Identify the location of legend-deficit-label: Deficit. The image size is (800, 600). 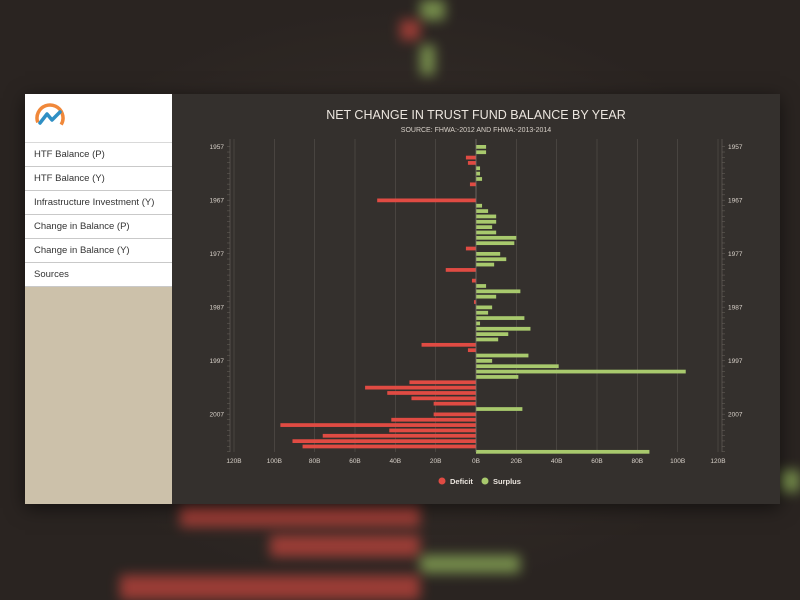
(461, 481).